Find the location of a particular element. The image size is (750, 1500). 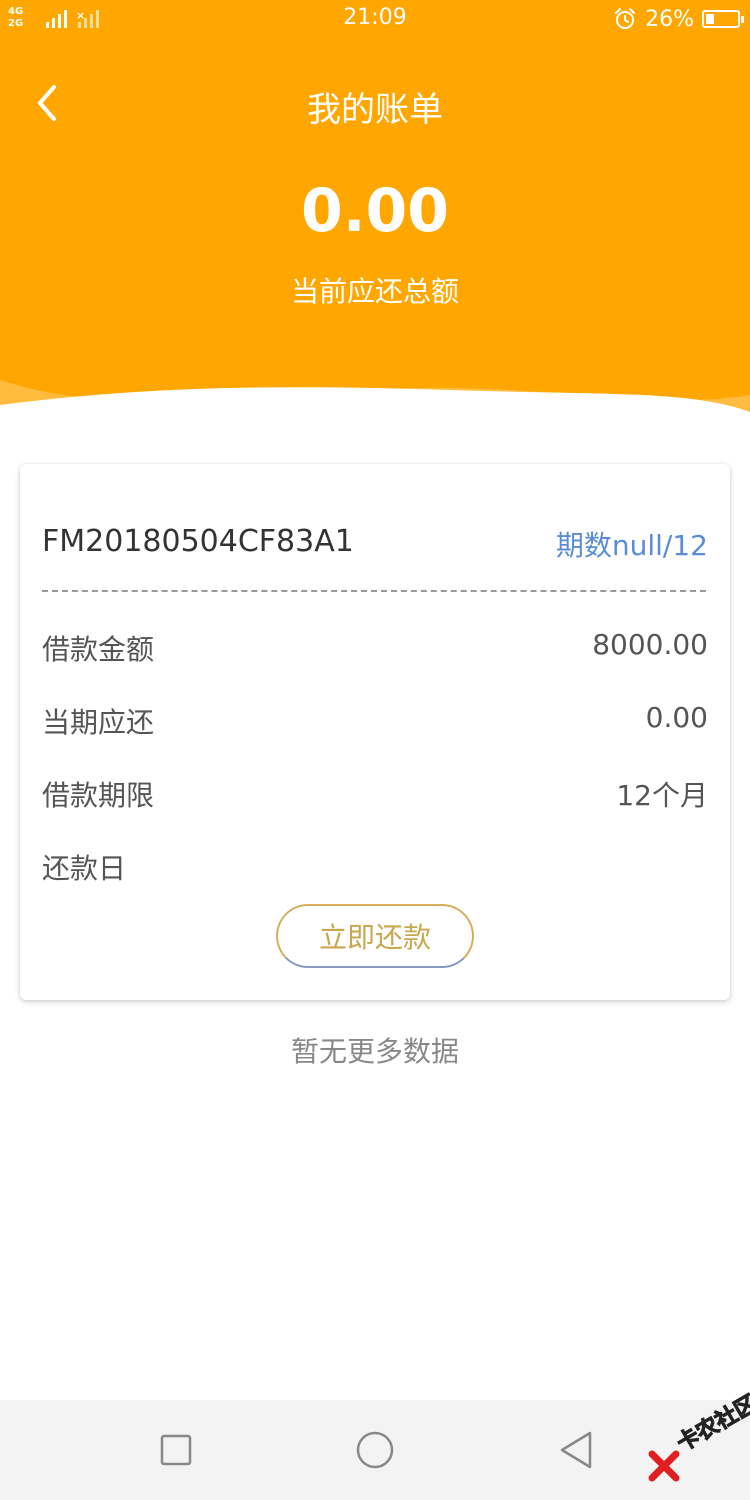

repay-now-button: 立即还款 is located at coordinates (375, 936).